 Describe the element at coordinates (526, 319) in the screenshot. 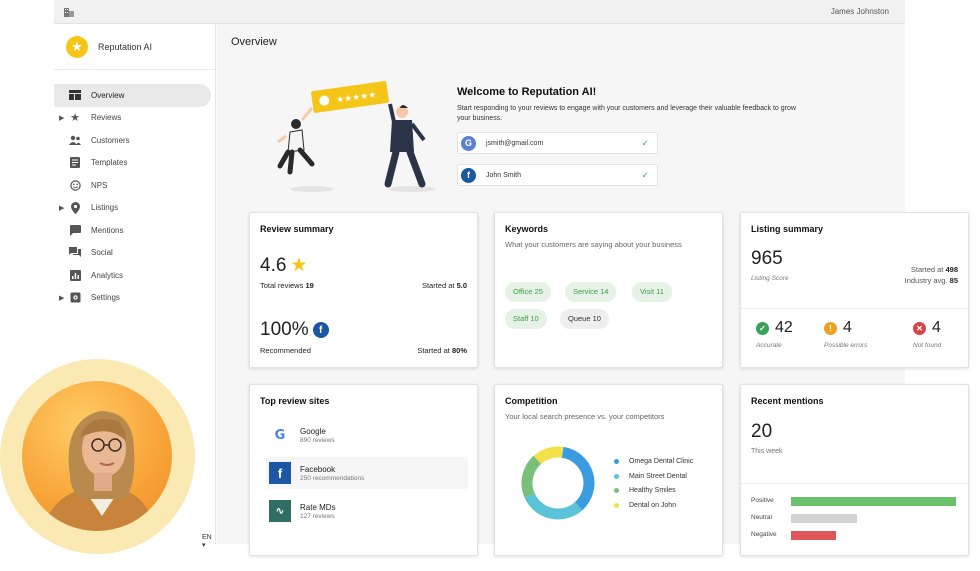

I see `keyword-chip: Staff 10` at that location.